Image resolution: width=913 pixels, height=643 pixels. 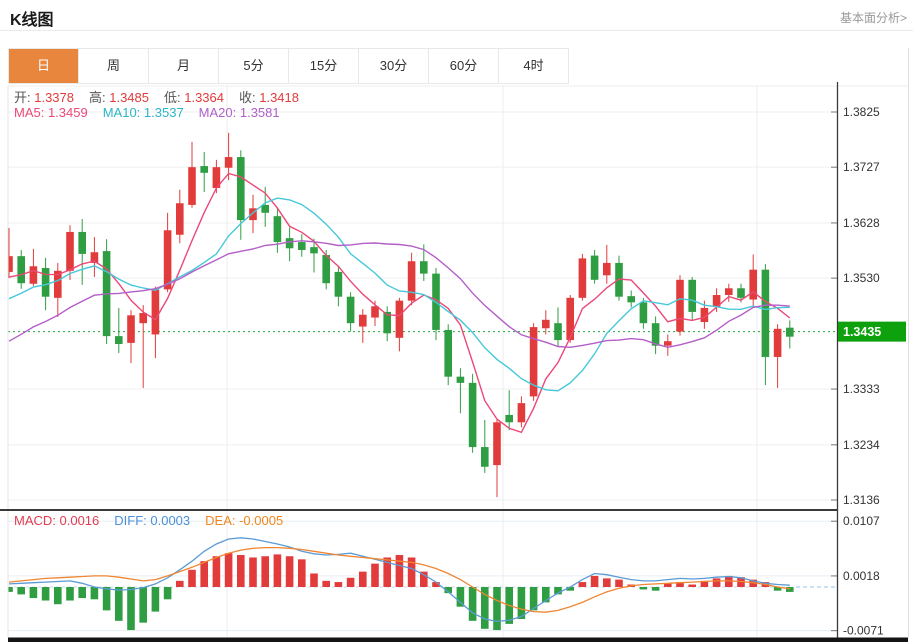 What do you see at coordinates (152, 520) in the screenshot?
I see `readout-item: DIFF: 0.0003` at bounding box center [152, 520].